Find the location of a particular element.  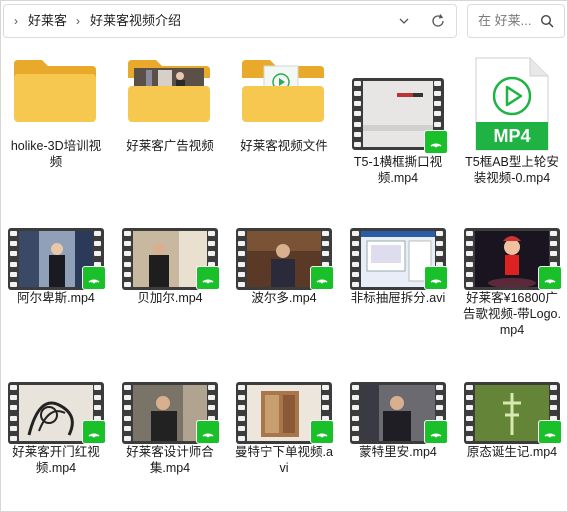

item-label: 阿尔卑斯.mp4 is located at coordinates (56, 298).